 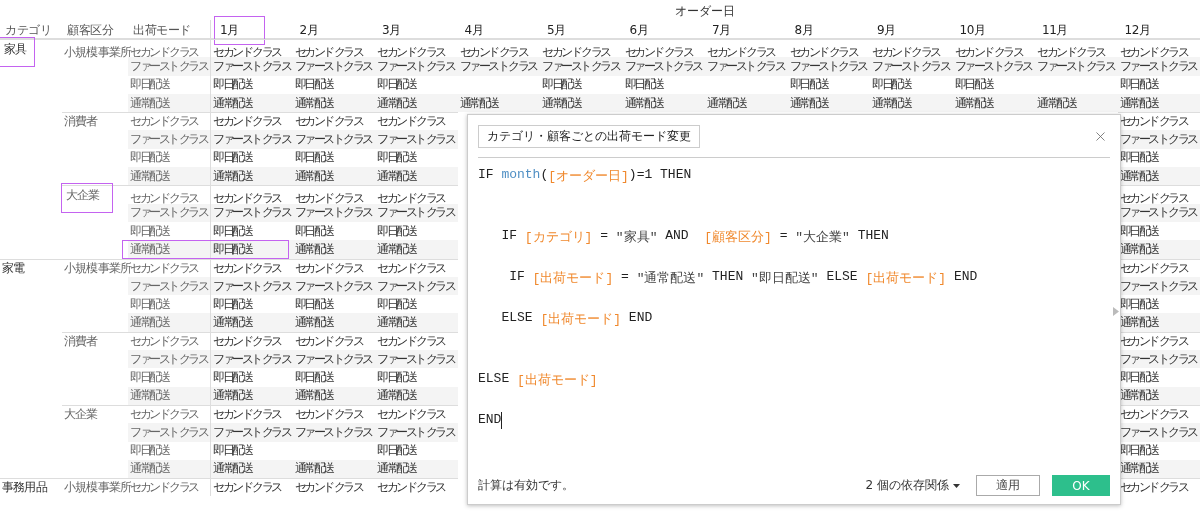 What do you see at coordinates (544, 174) in the screenshot?
I see `code-text: (` at bounding box center [544, 174].